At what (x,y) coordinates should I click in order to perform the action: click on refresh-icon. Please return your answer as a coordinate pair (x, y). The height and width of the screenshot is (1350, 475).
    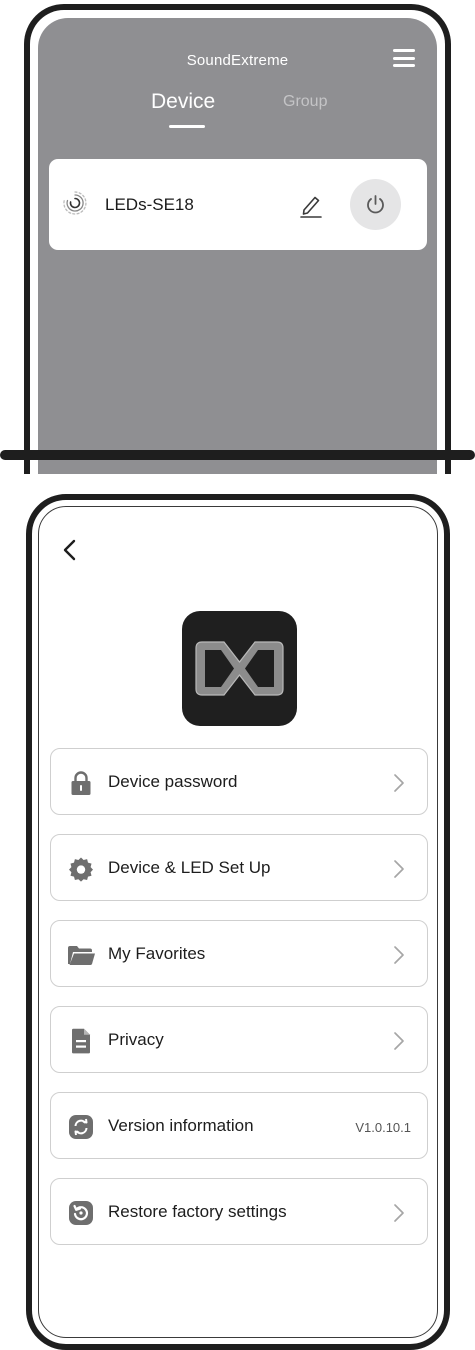
    Looking at the image, I should click on (81, 1127).